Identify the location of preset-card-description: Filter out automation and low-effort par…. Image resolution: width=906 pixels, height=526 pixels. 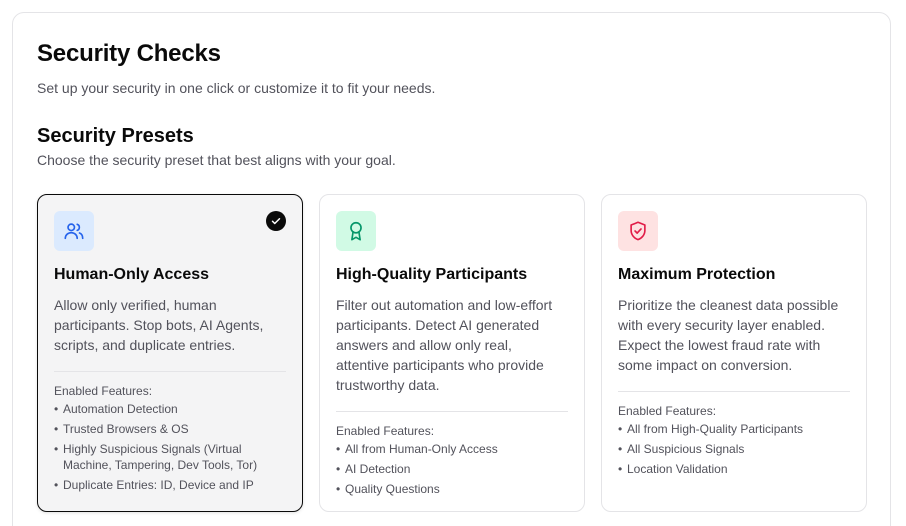
(444, 345).